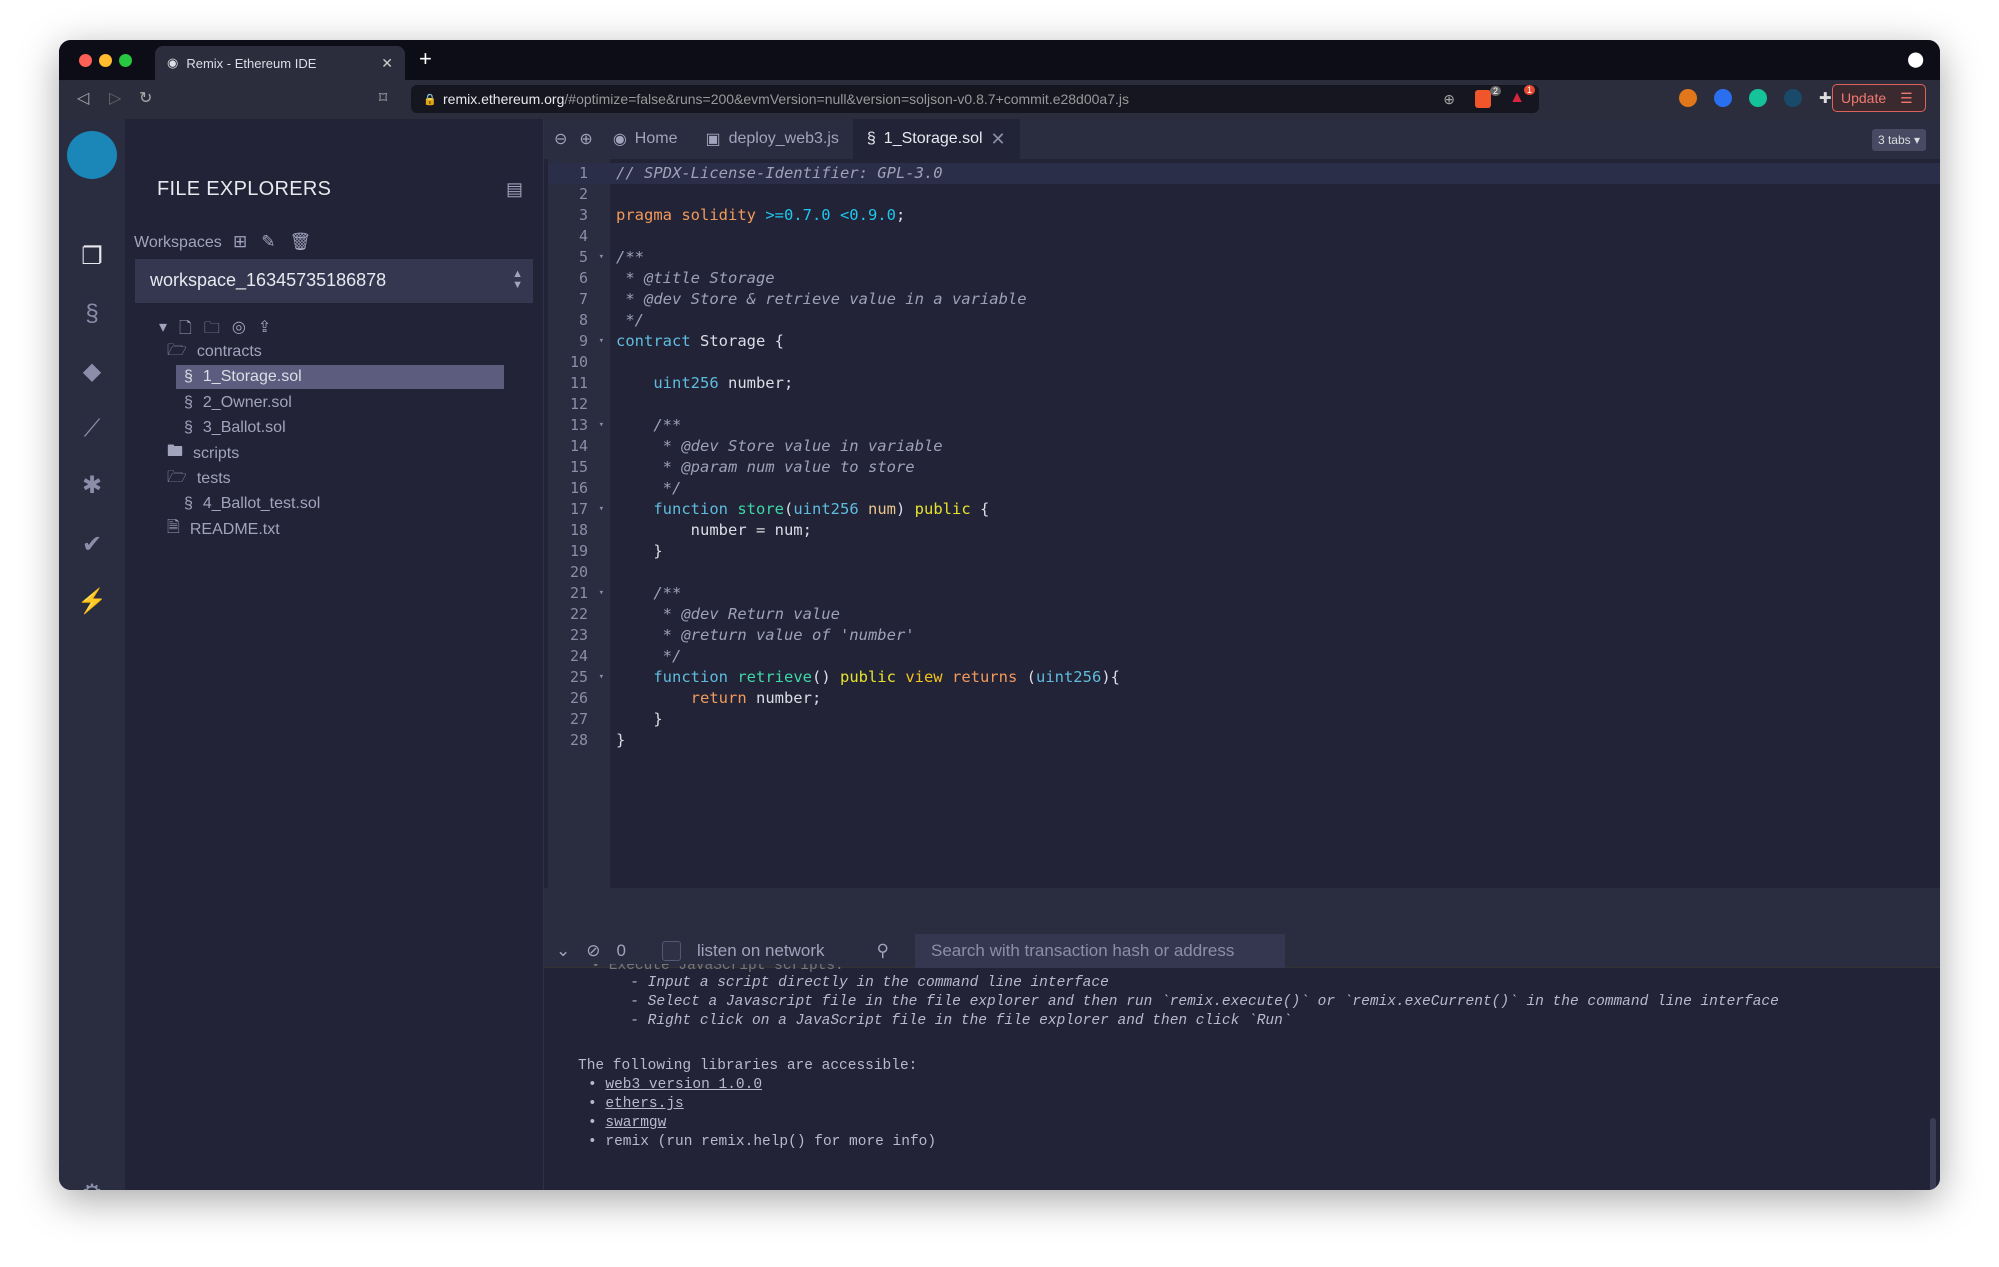 This screenshot has width=1999, height=1267. I want to click on solidity-file-icon: §, so click(188, 504).